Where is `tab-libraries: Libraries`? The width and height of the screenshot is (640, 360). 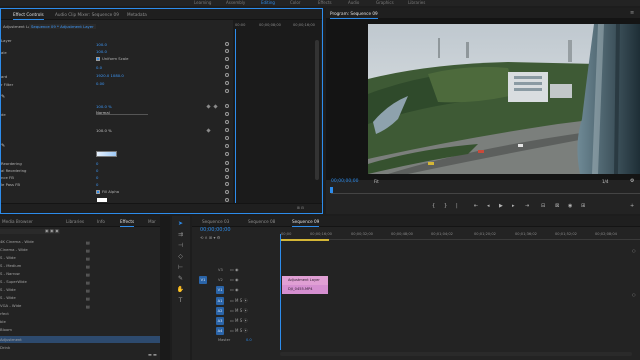 tab-libraries: Libraries is located at coordinates (75, 221).